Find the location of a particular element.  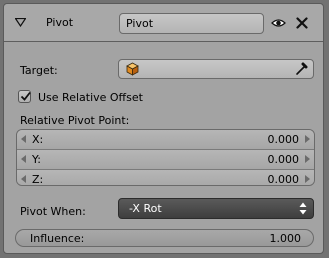

pivot-x-field: X: 0.000 is located at coordinates (165, 140).